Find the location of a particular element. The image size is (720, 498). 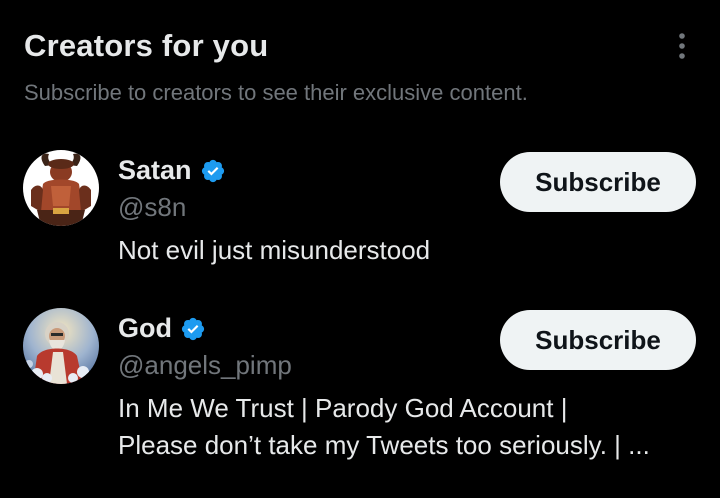

creator-name: God is located at coordinates (145, 328).